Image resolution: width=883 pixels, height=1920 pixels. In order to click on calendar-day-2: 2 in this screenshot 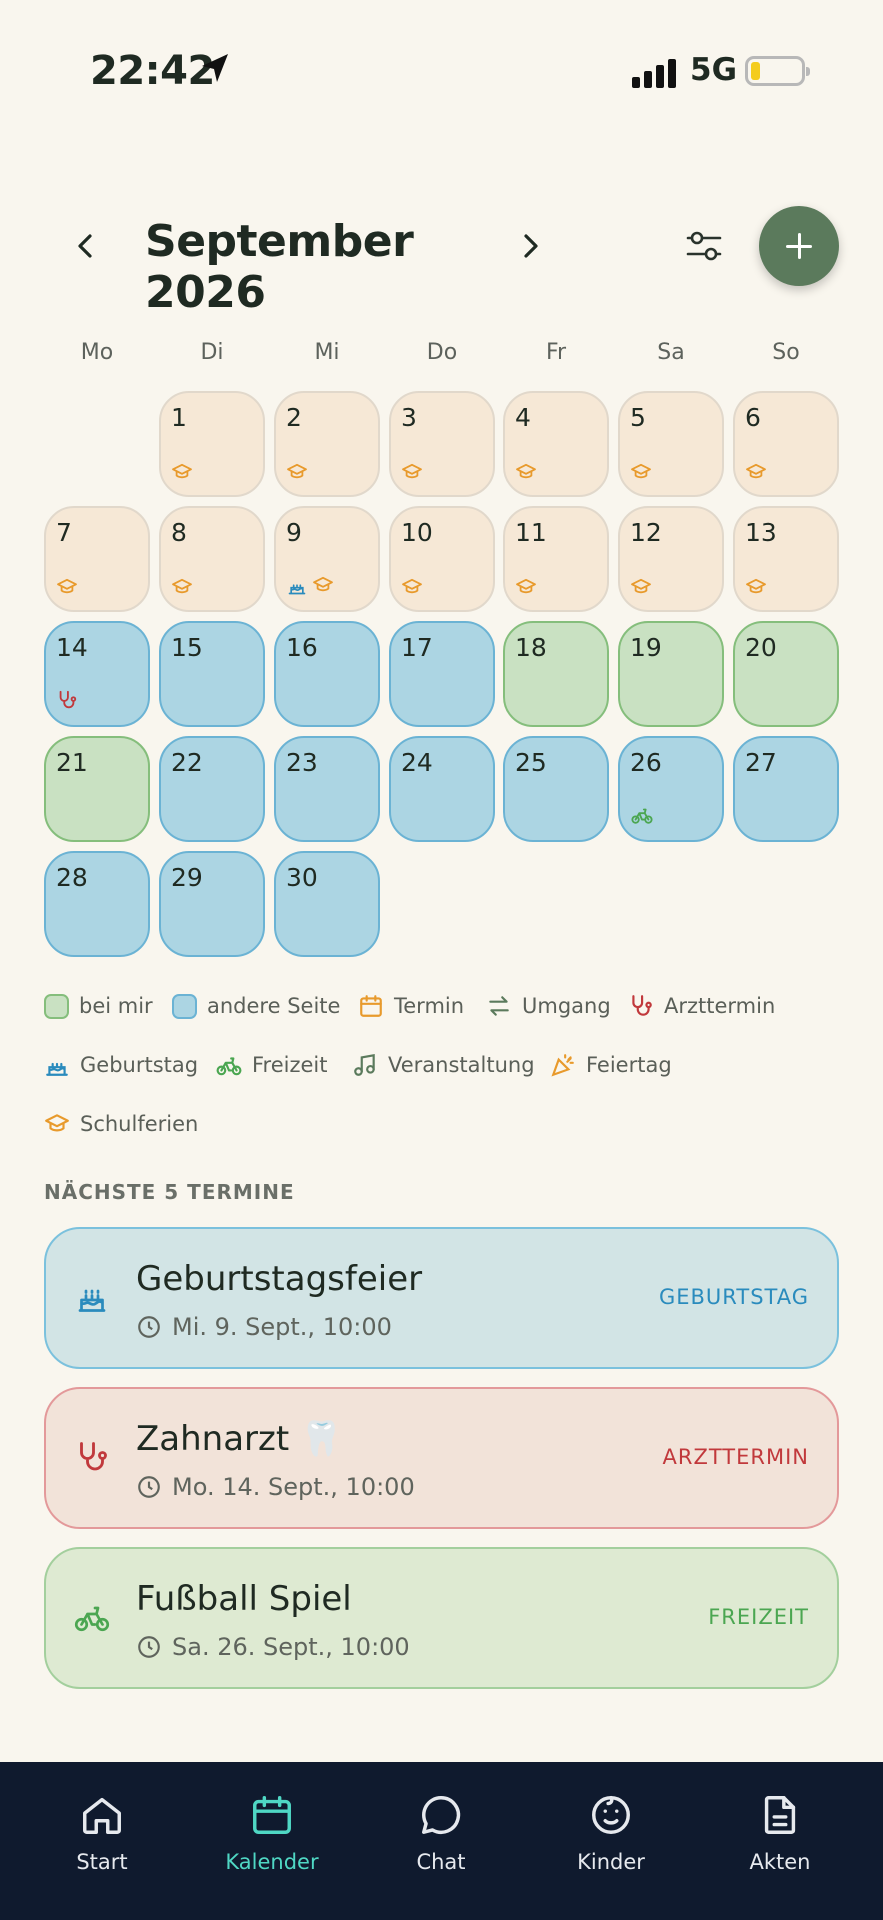, I will do `click(327, 444)`.